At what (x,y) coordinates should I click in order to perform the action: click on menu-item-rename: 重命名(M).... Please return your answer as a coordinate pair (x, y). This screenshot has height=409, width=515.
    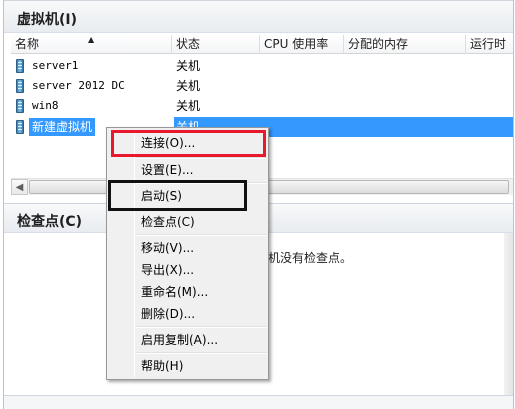
    Looking at the image, I should click on (174, 292).